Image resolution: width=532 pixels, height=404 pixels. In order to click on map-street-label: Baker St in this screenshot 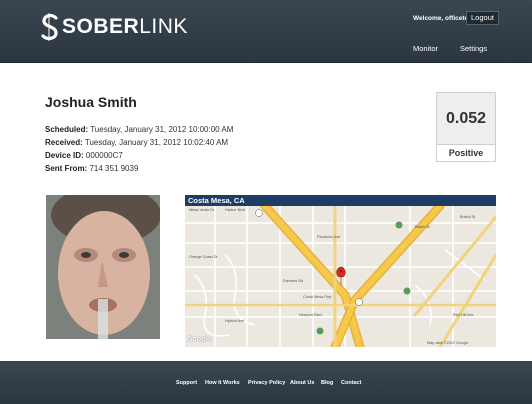, I will do `click(422, 227)`.